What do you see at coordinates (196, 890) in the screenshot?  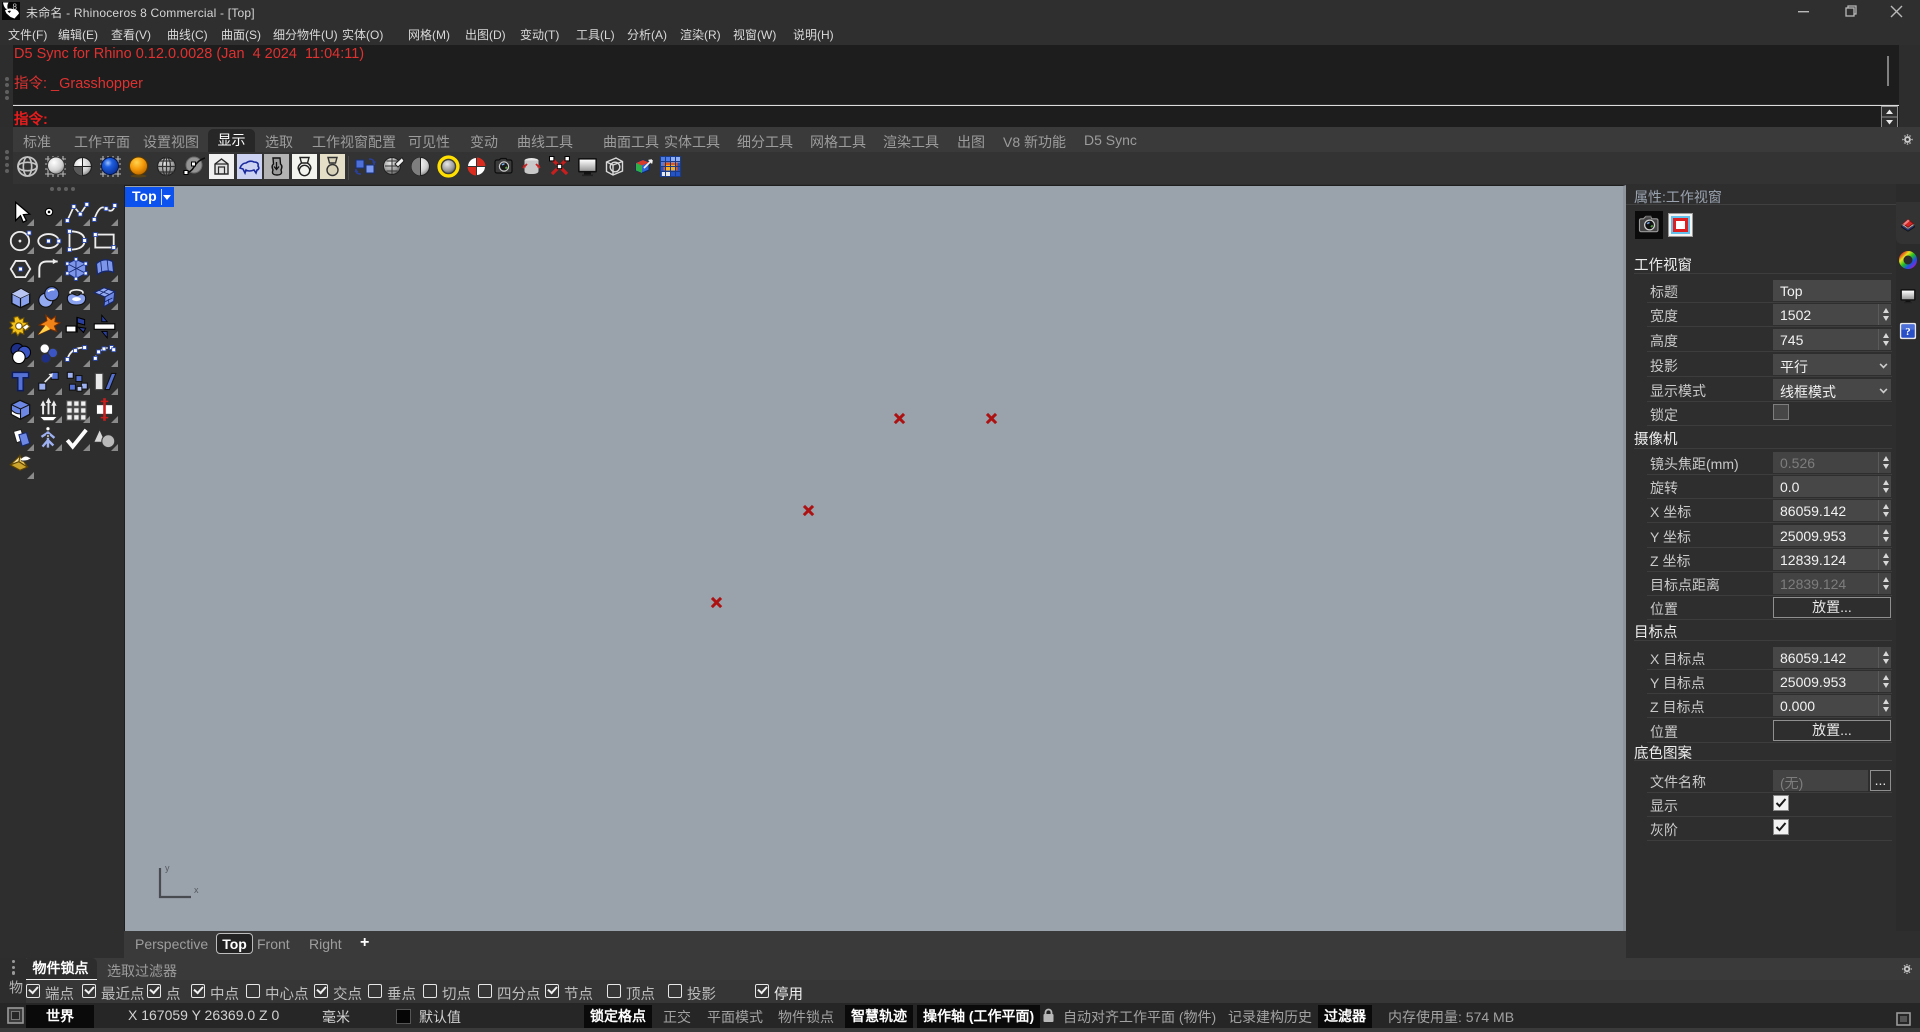 I see `svg-text: x` at bounding box center [196, 890].